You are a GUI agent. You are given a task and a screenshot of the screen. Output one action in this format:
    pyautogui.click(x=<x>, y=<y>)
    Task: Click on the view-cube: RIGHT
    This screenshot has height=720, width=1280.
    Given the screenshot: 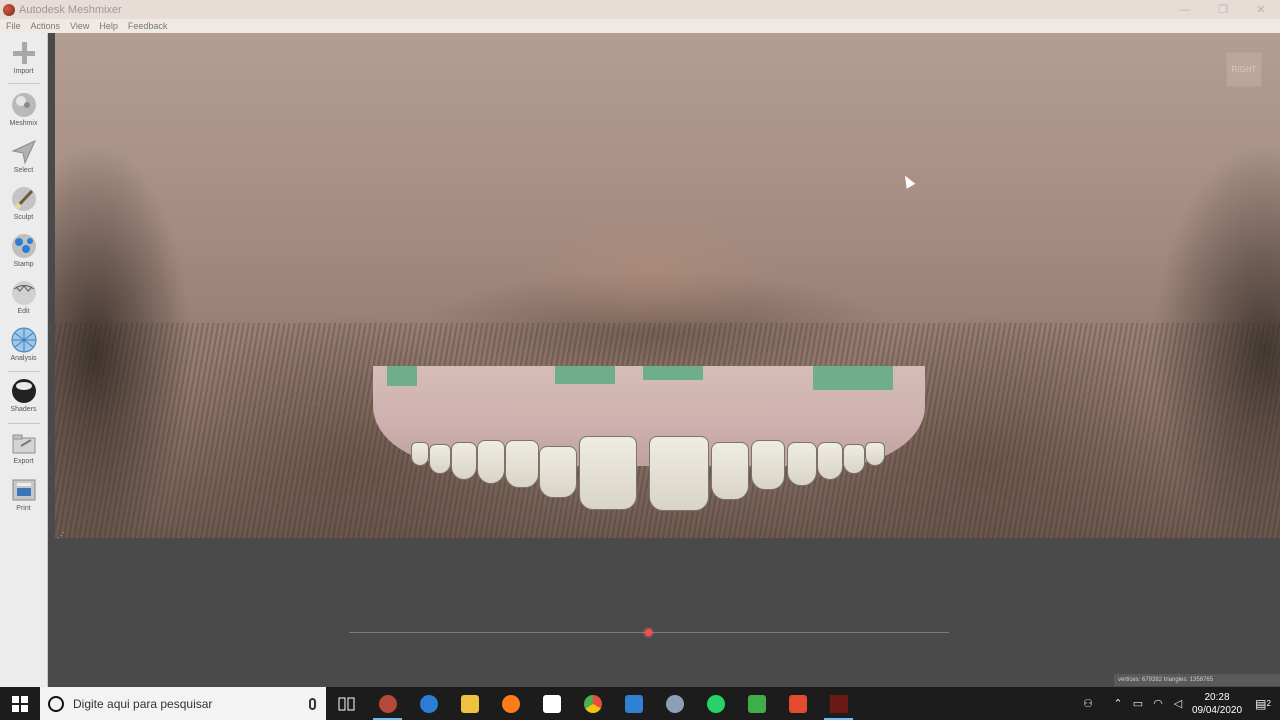 What is the action you would take?
    pyautogui.click(x=1244, y=69)
    